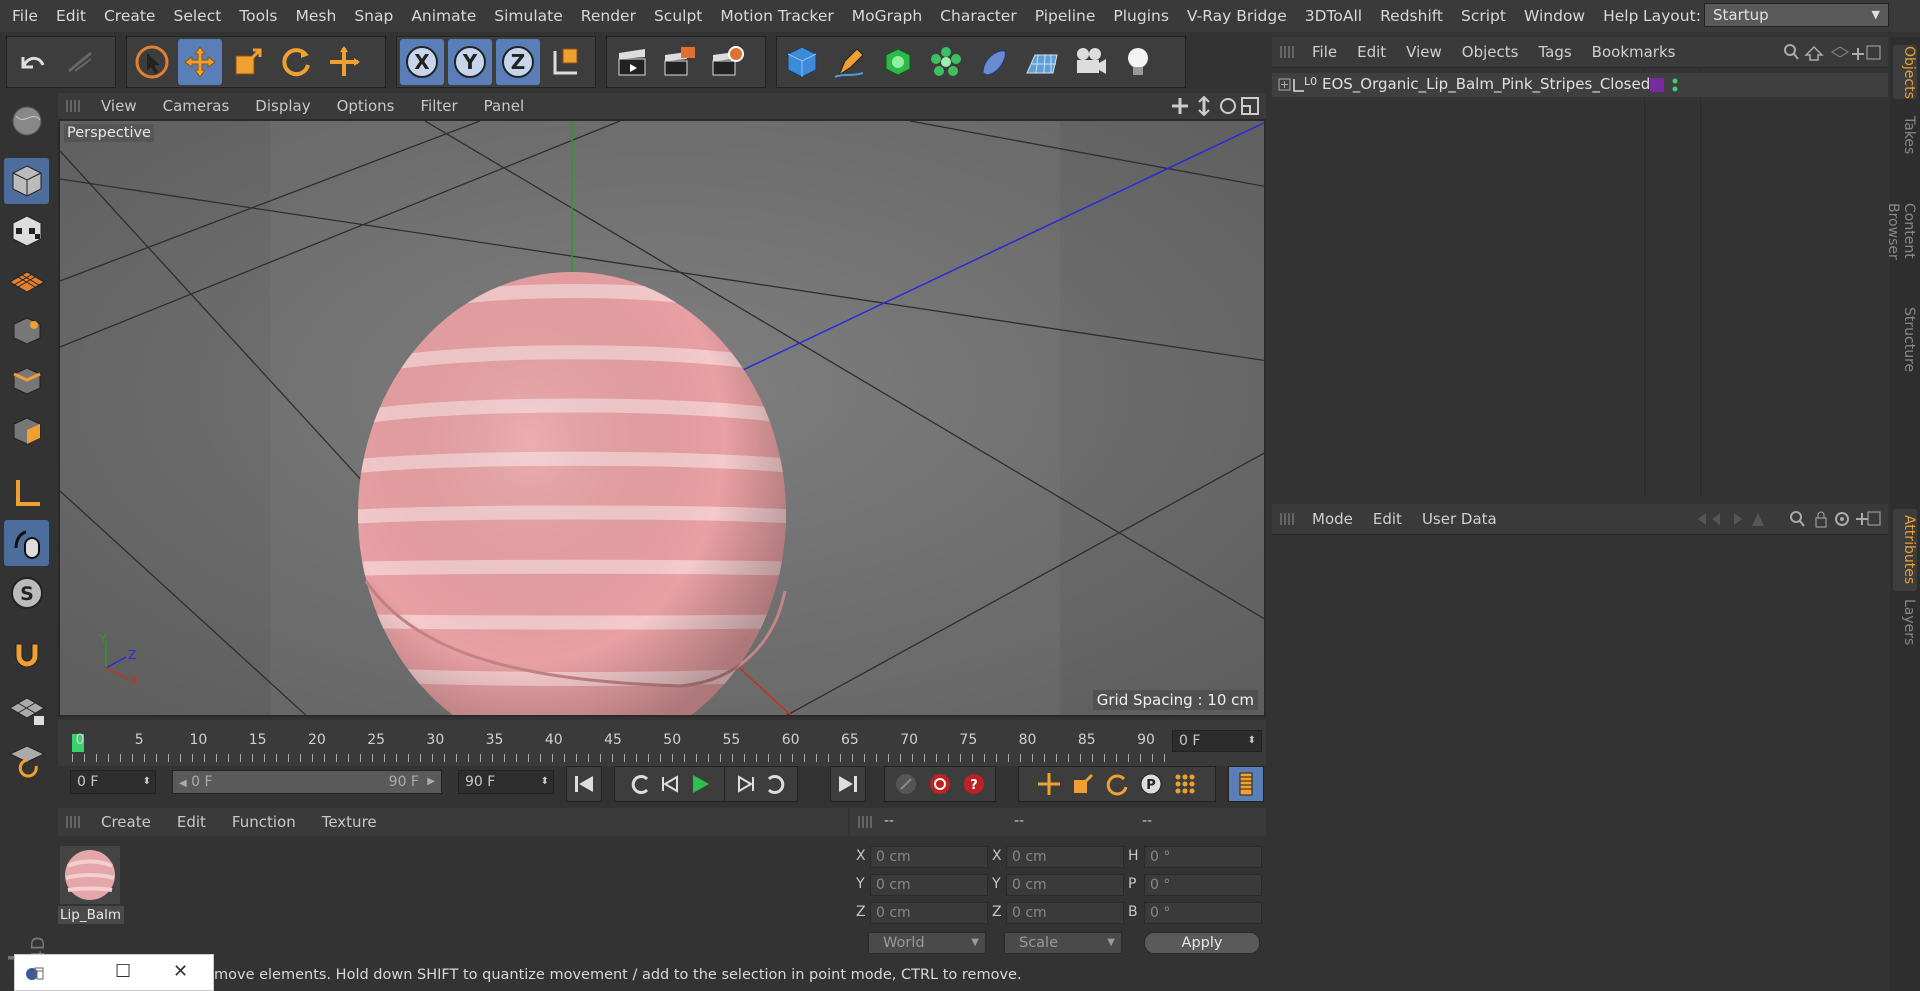 The height and width of the screenshot is (991, 1920). I want to click on menu-mesh: Mesh, so click(316, 16).